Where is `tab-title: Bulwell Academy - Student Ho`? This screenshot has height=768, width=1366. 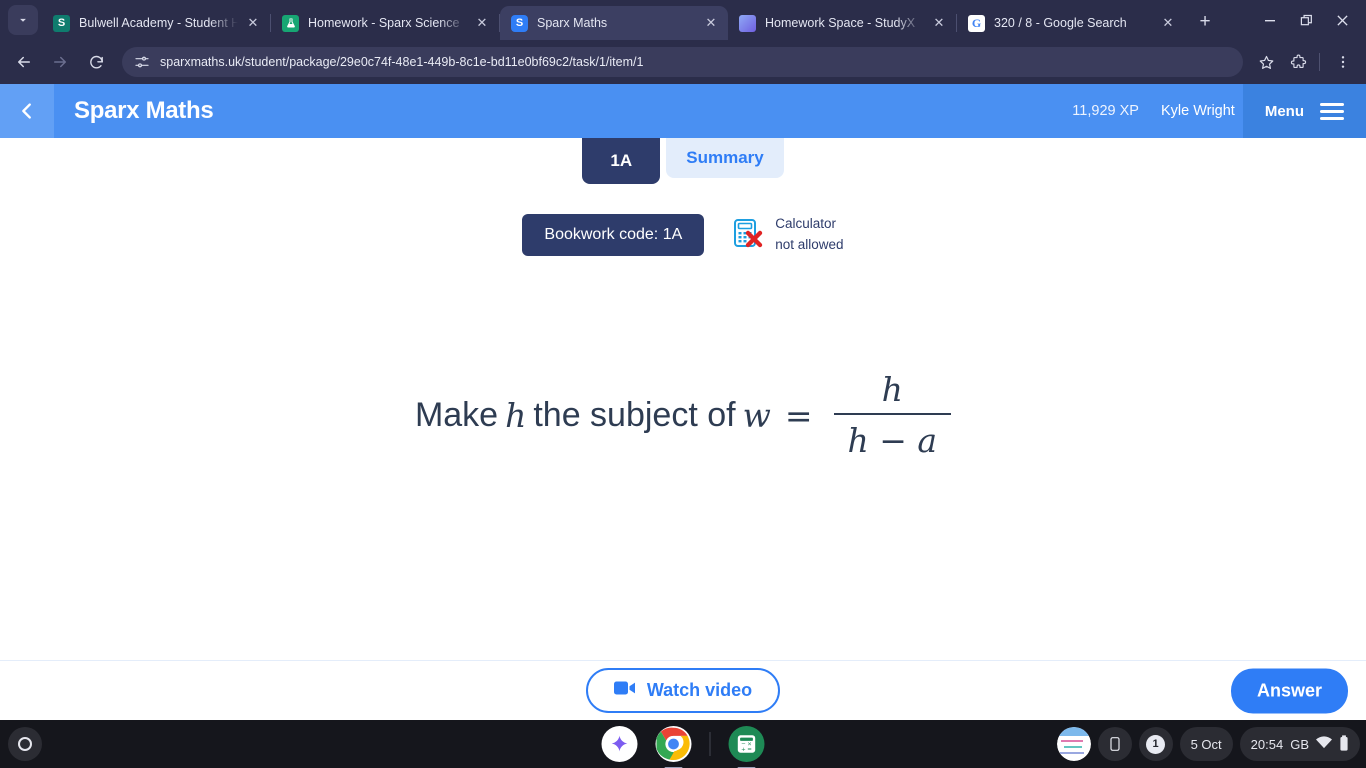
tab-title: Bulwell Academy - Student Ho is located at coordinates (158, 23).